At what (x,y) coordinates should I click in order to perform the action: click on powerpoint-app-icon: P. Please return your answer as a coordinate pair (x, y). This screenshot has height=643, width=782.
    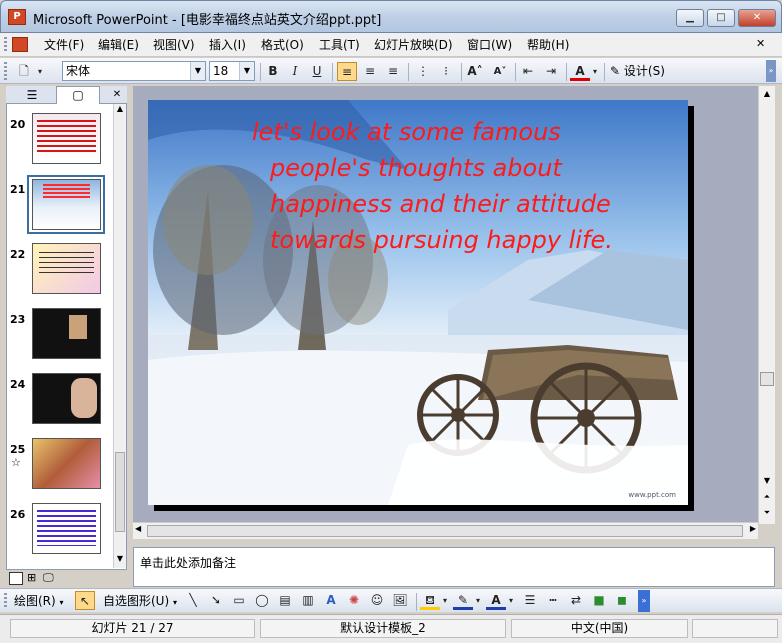
    Looking at the image, I should click on (17, 17).